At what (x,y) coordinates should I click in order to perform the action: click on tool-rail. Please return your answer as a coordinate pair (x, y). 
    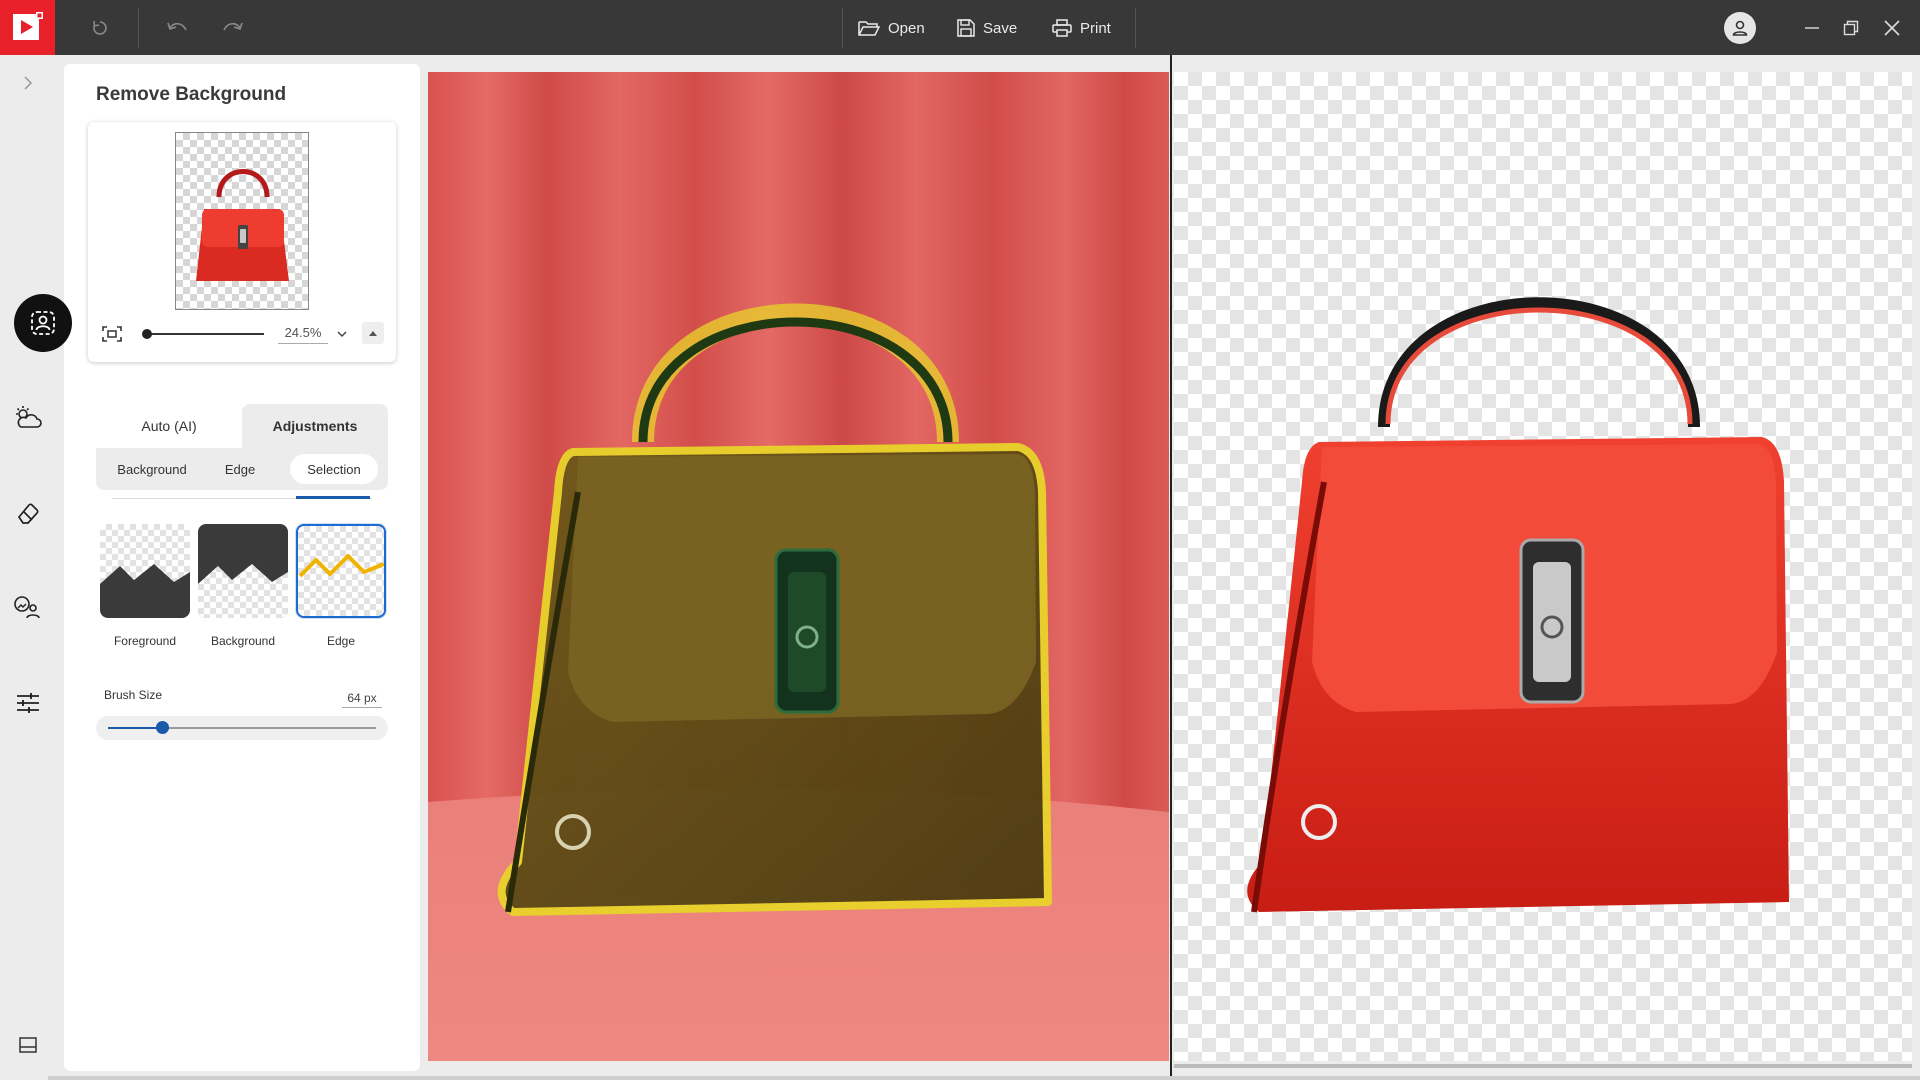
    Looking at the image, I should click on (28, 567).